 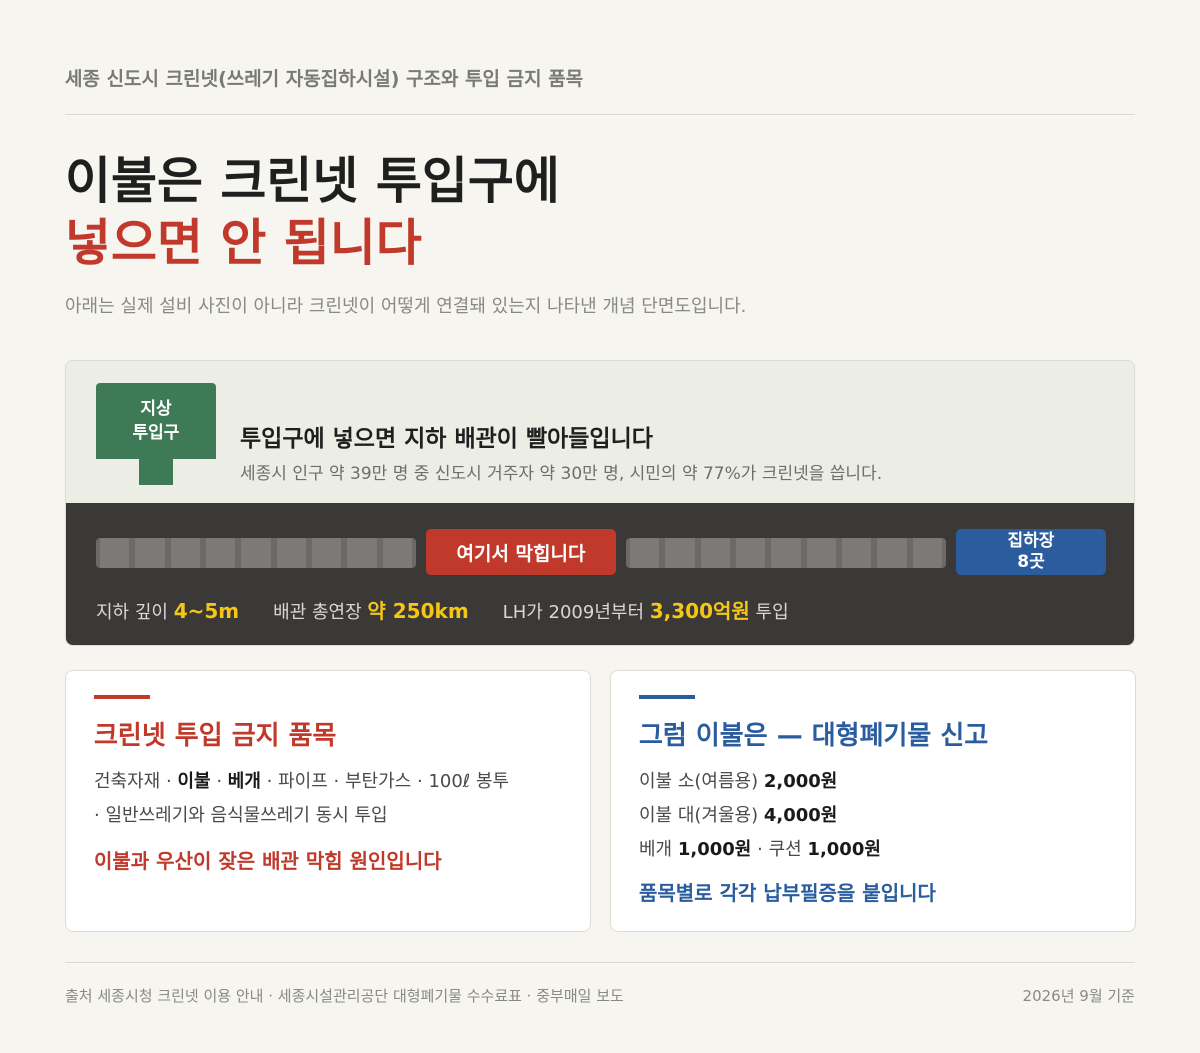 What do you see at coordinates (418, 611) in the screenshot?
I see `stat-value: 약 250km` at bounding box center [418, 611].